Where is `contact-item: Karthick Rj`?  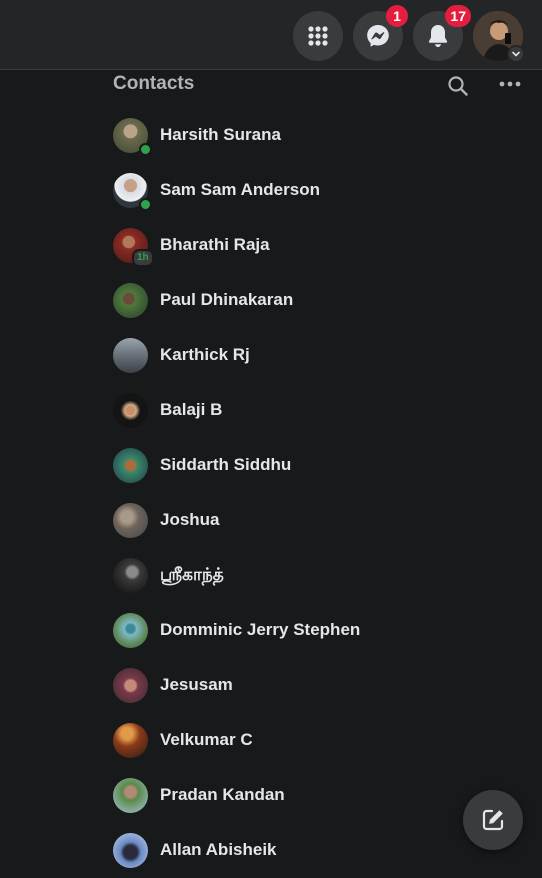 contact-item: Karthick Rj is located at coordinates (323, 355).